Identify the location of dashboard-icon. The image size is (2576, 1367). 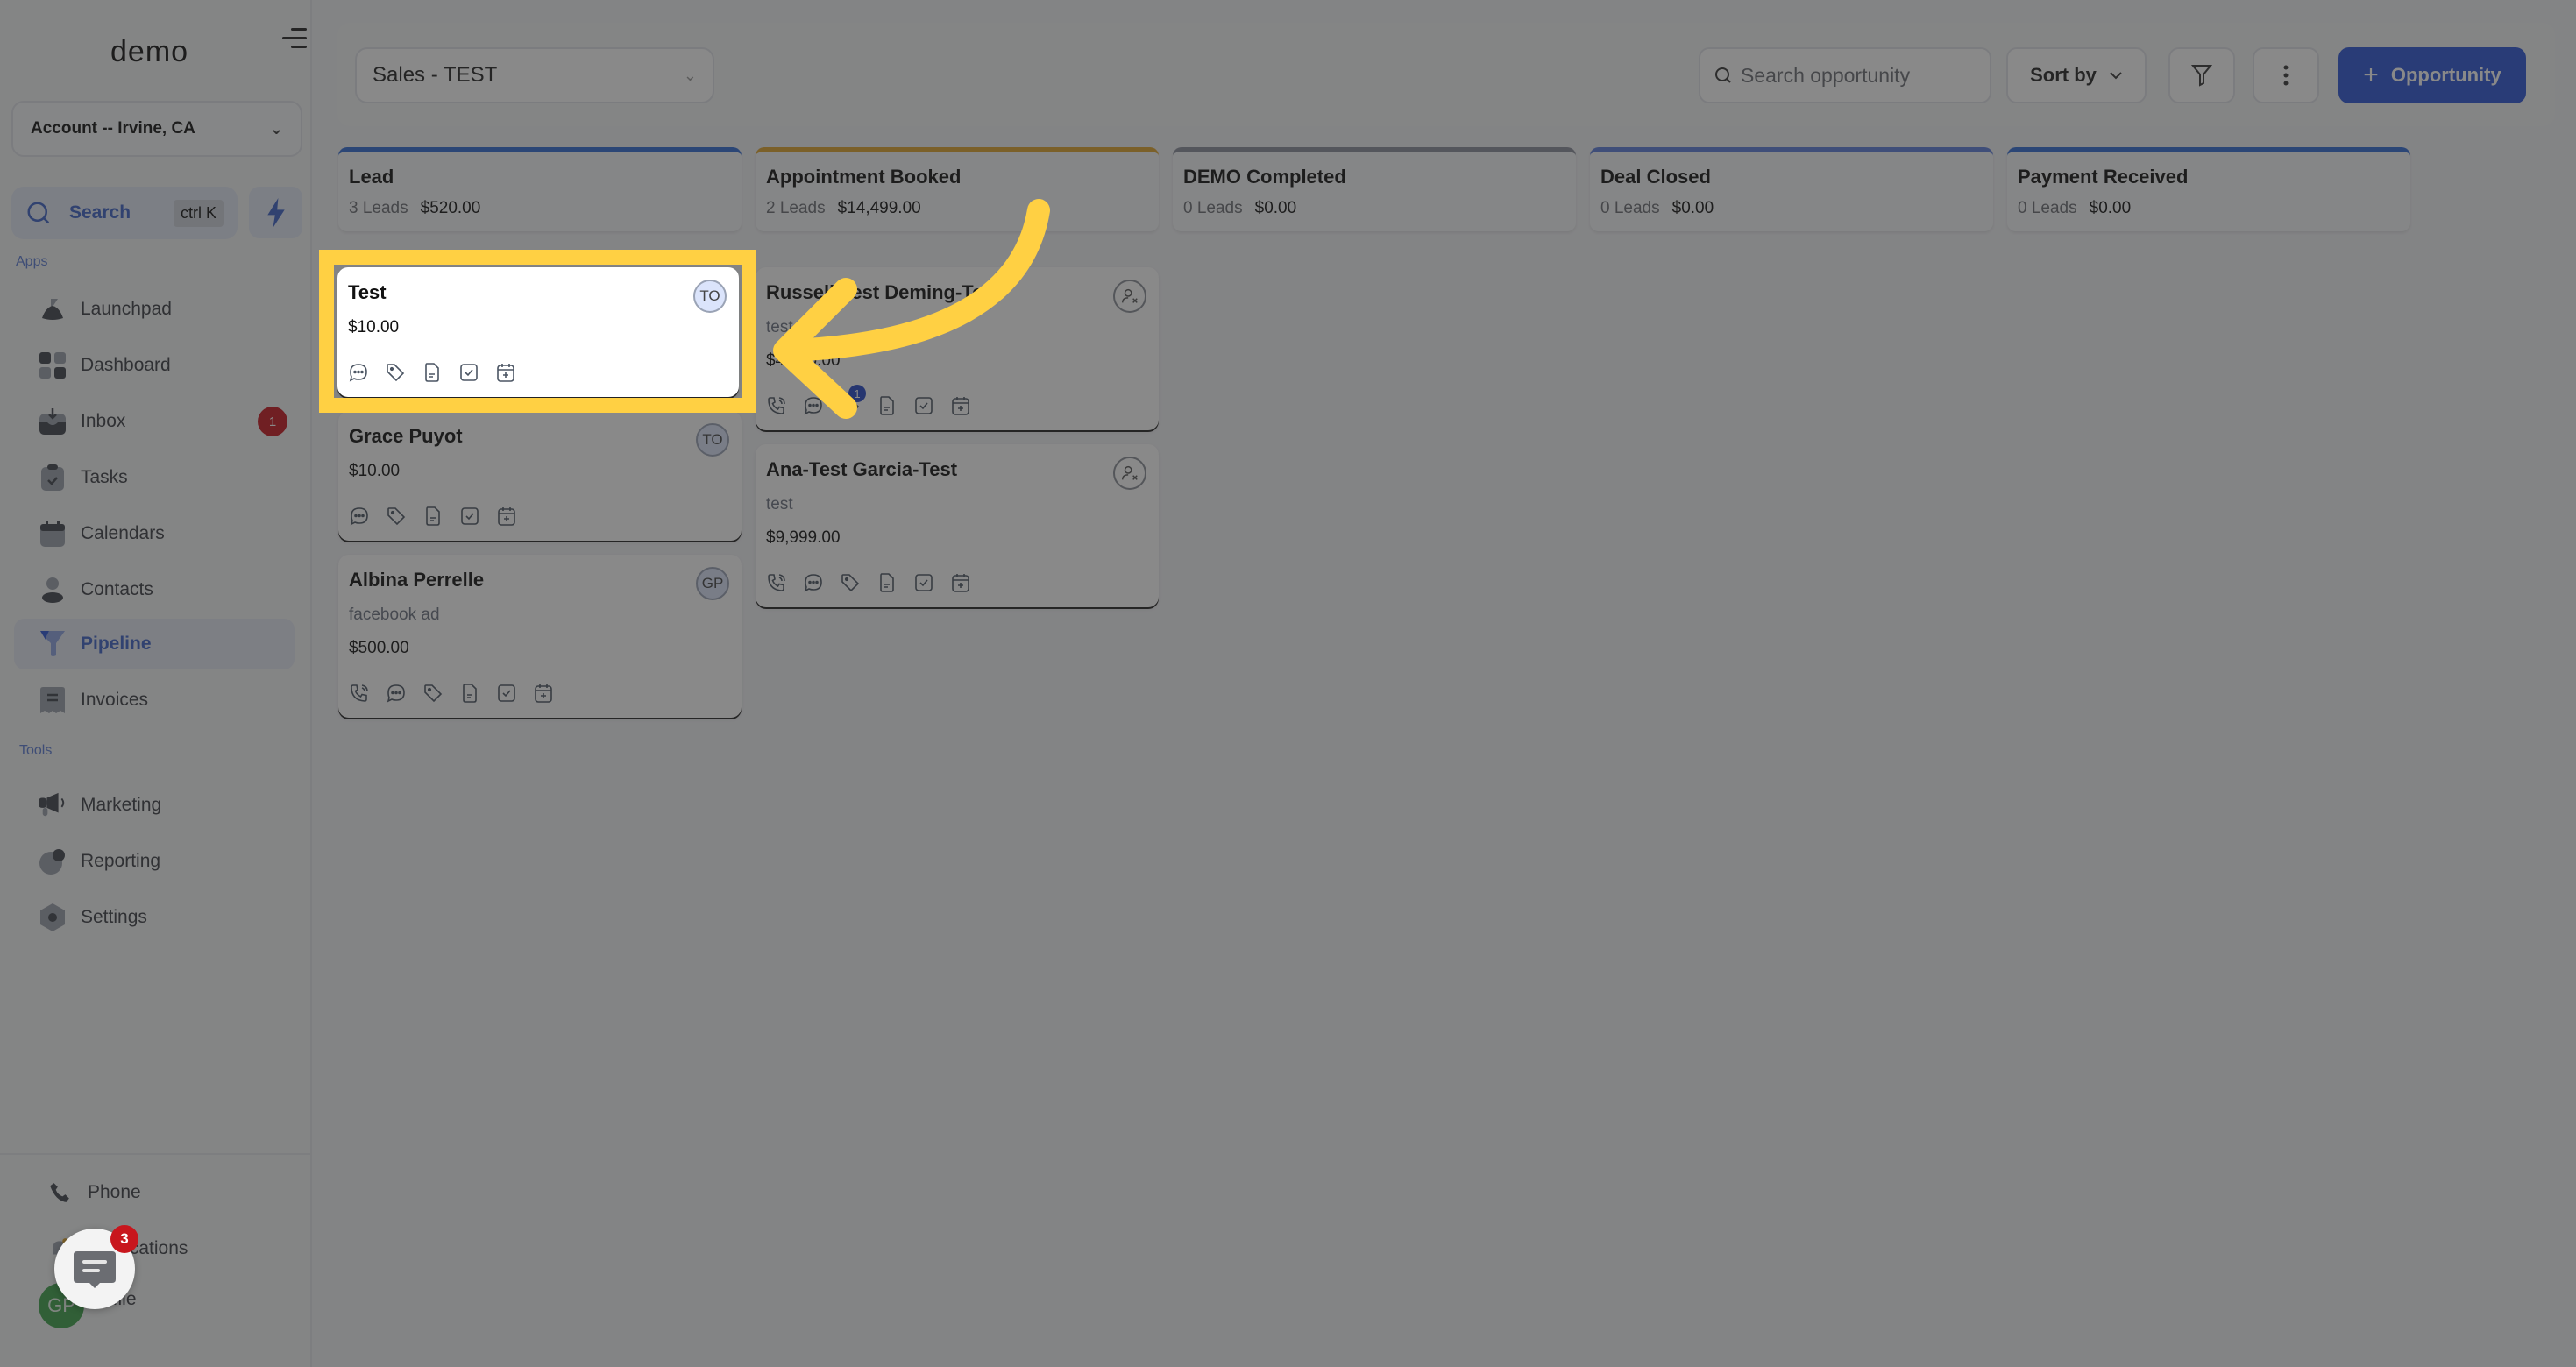
(53, 365).